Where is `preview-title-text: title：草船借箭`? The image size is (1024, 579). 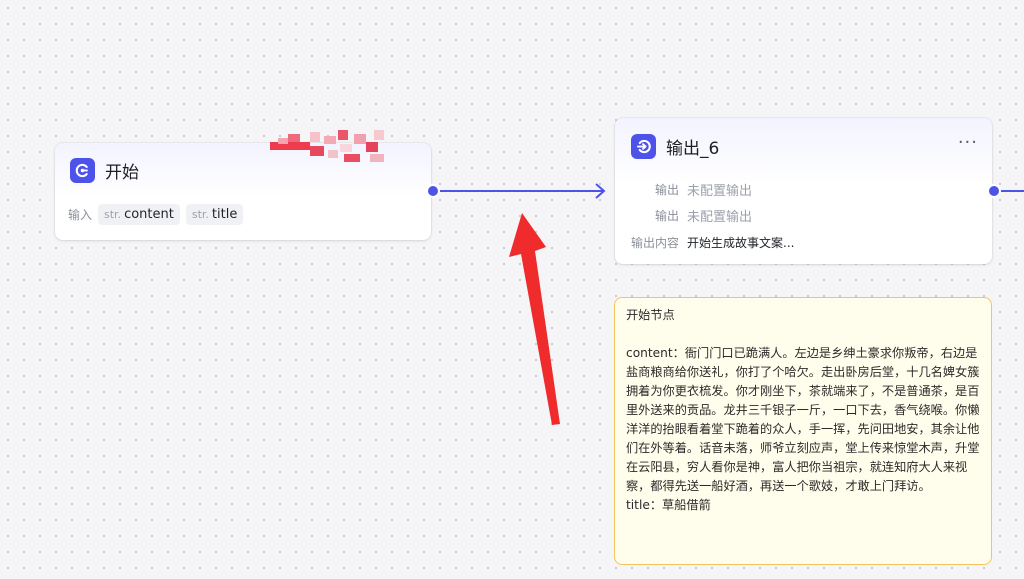 preview-title-text: title：草船借箭 is located at coordinates (668, 505).